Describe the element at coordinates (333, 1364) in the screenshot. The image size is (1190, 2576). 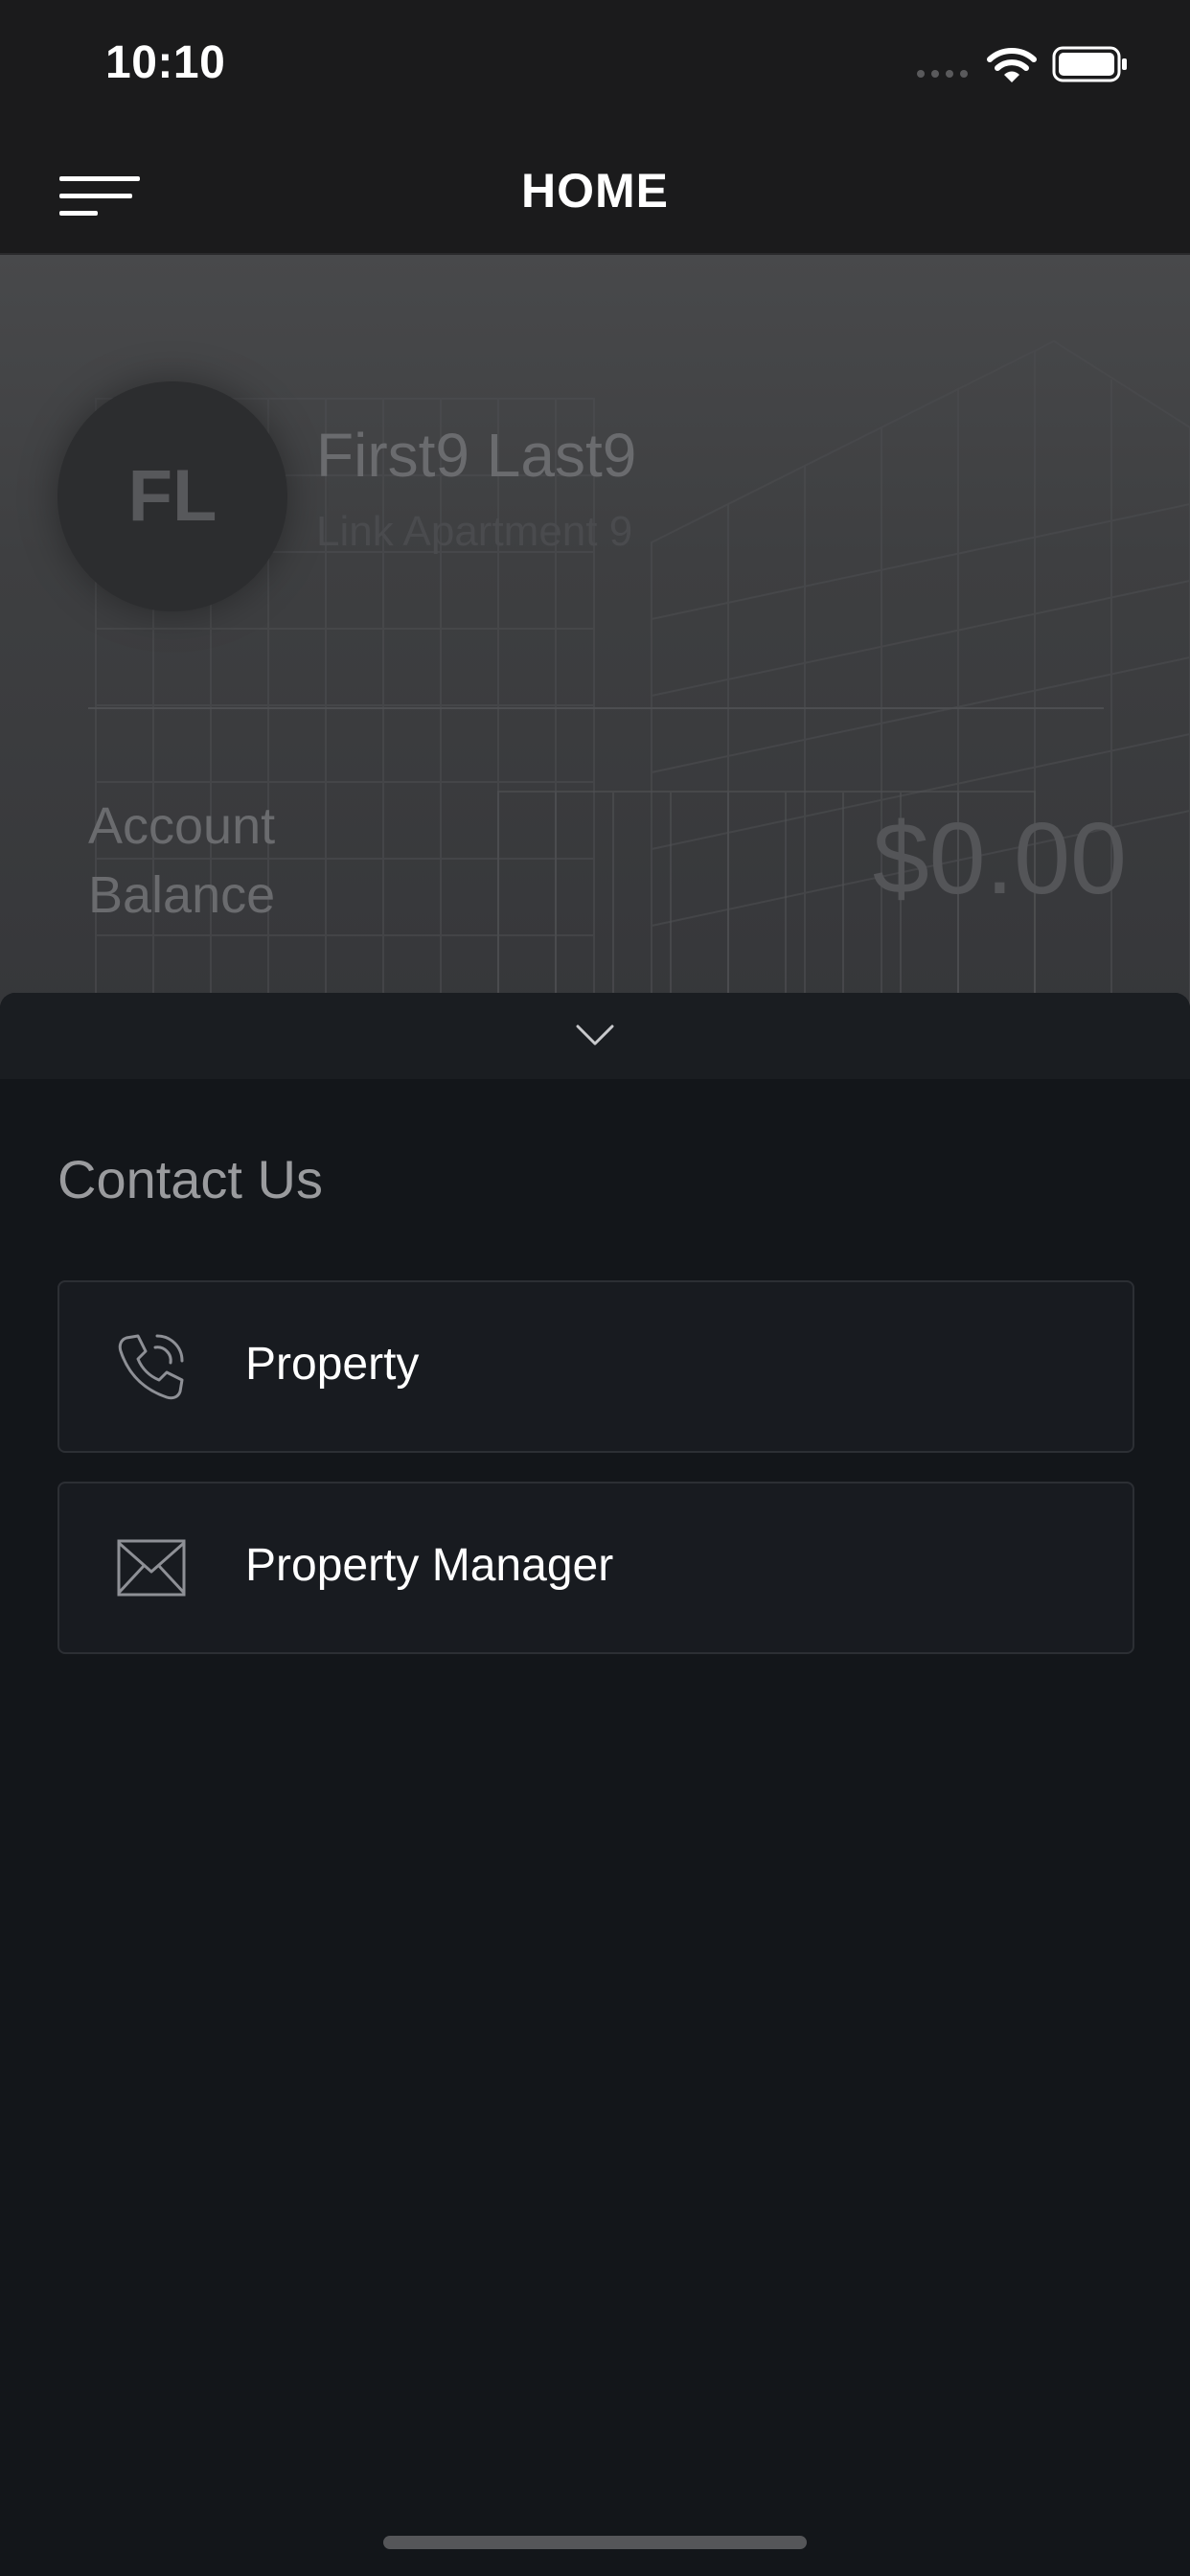
I see `contact-property-label: Property` at that location.